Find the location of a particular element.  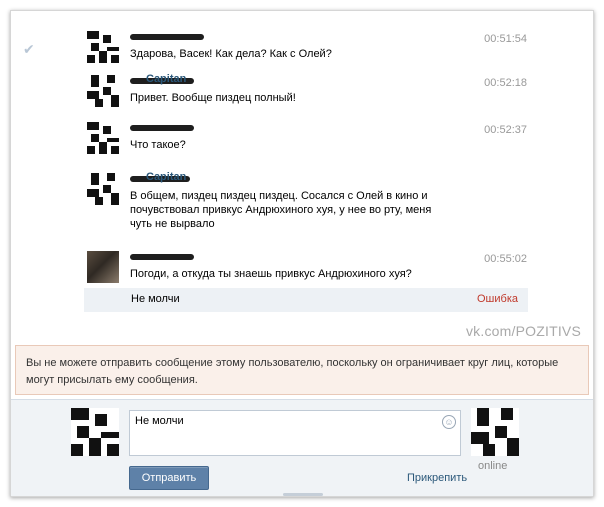

send-button: Отправить is located at coordinates (169, 478).